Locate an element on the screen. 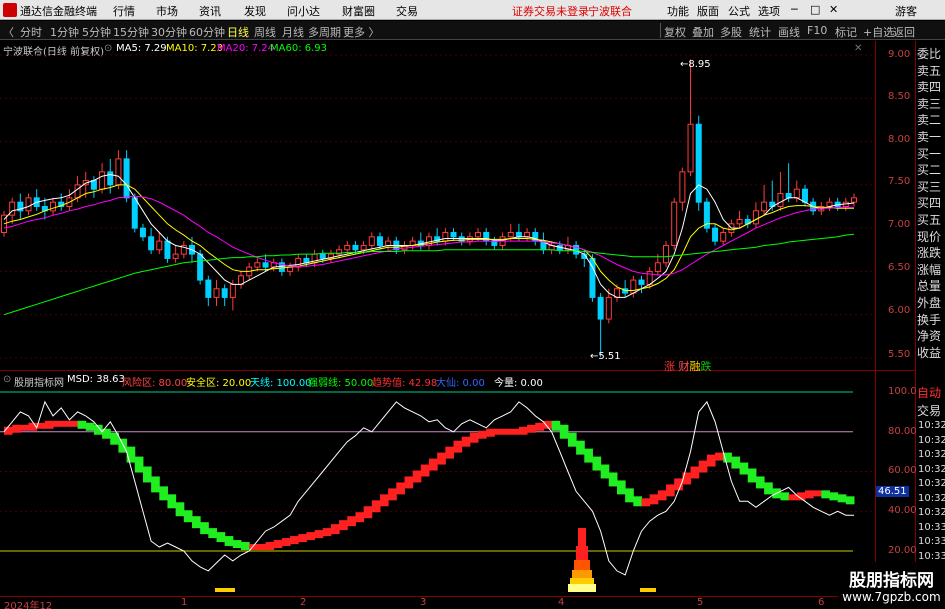 The width and height of the screenshot is (945, 609). event-fall: 跌 is located at coordinates (706, 366).